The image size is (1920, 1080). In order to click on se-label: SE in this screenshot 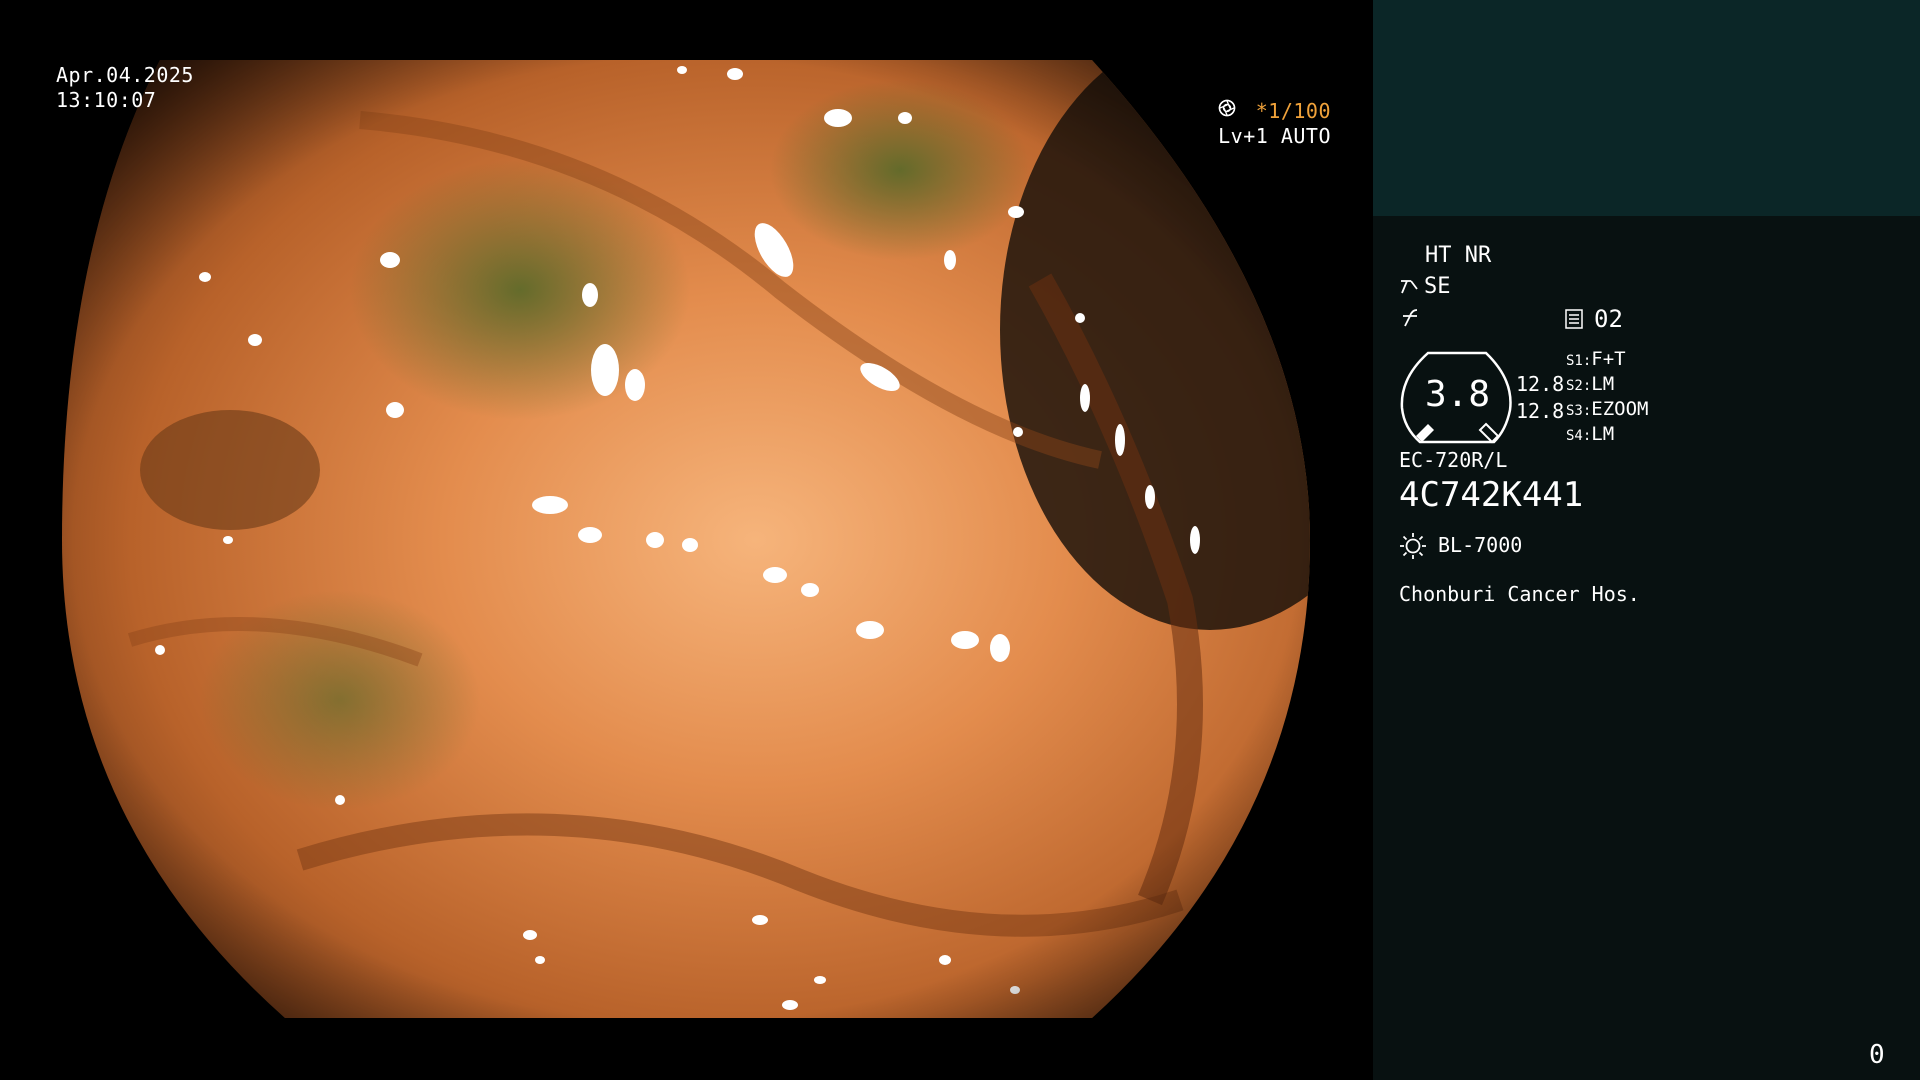, I will do `click(1437, 286)`.